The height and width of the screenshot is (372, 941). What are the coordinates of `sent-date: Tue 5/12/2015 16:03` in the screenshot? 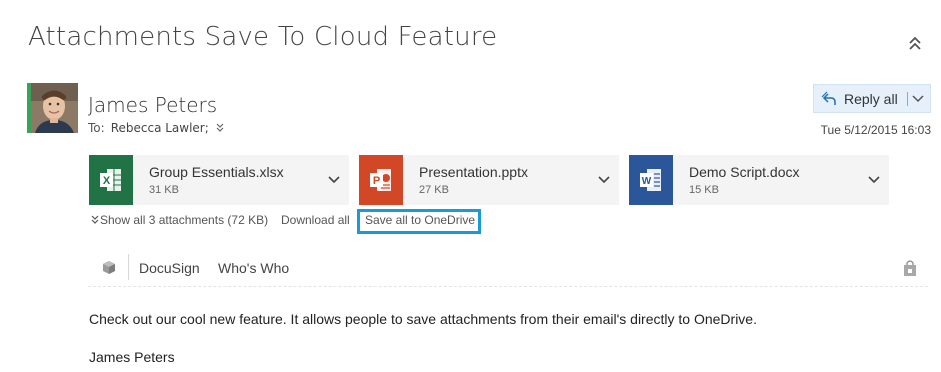 It's located at (875, 130).